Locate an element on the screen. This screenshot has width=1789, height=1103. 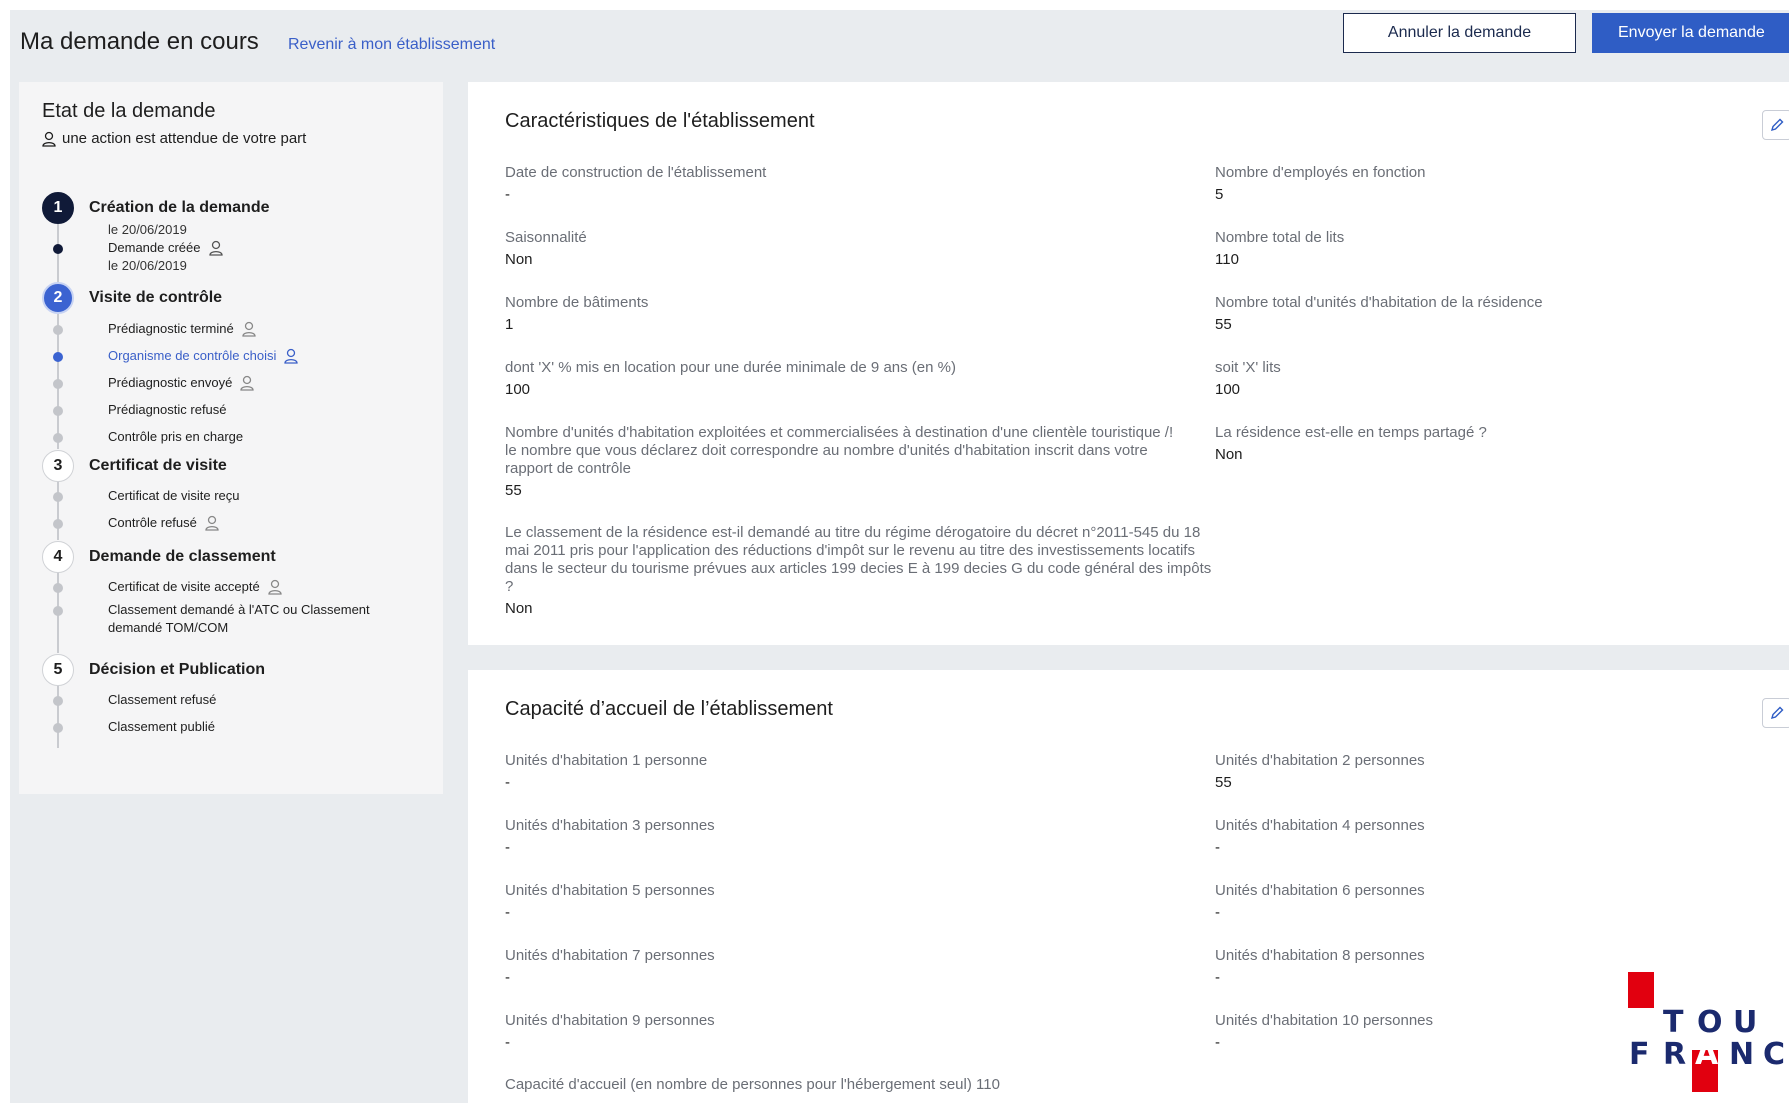
field-label: Unités d'habitation 8 personnes is located at coordinates (1320, 955).